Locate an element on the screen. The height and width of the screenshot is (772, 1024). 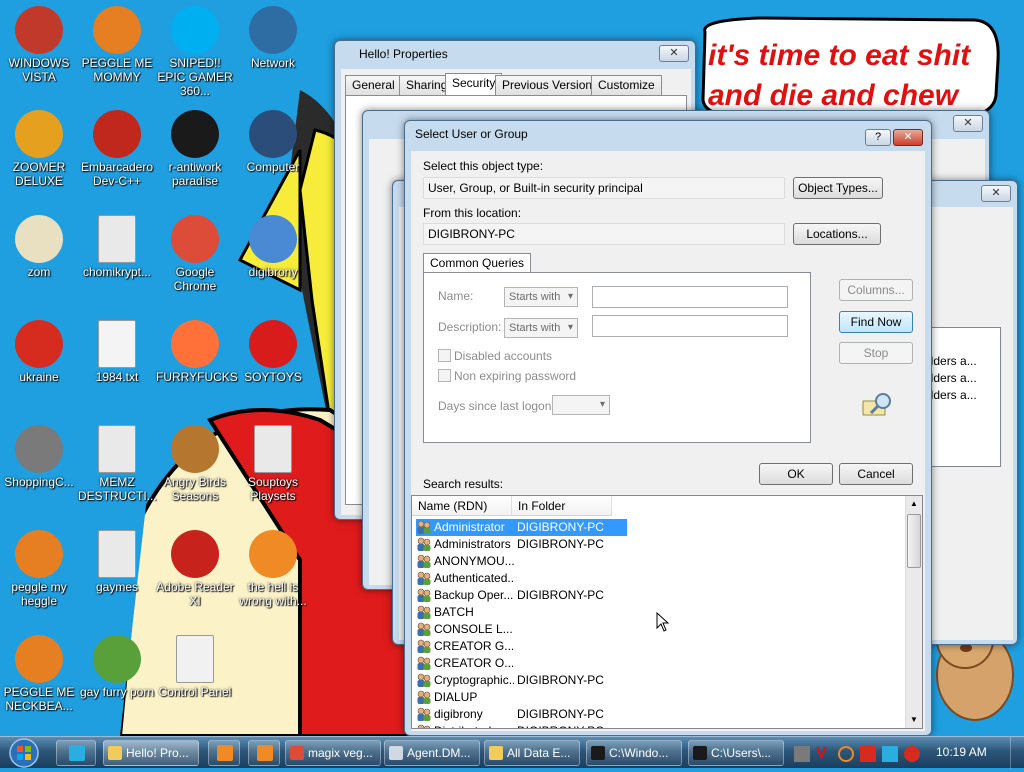
desktop-icon: Google Chrome is located at coordinates (195, 254).